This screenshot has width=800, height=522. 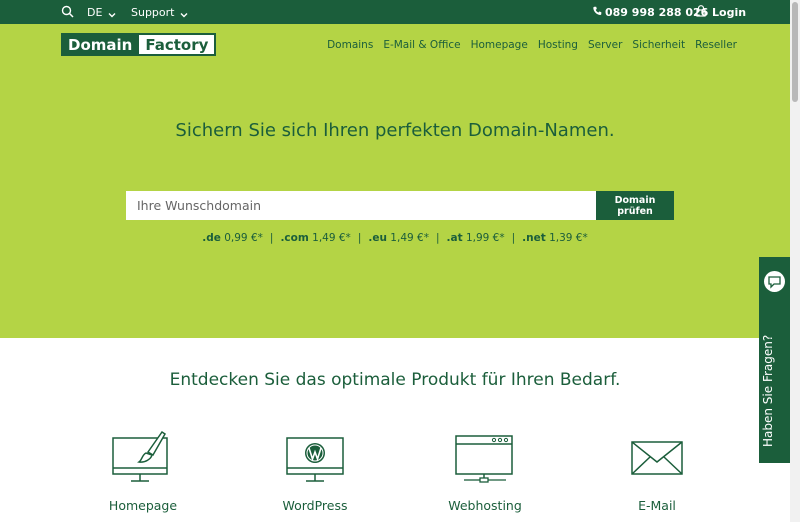 I want to click on product-webhosting: Webhosting, so click(x=485, y=470).